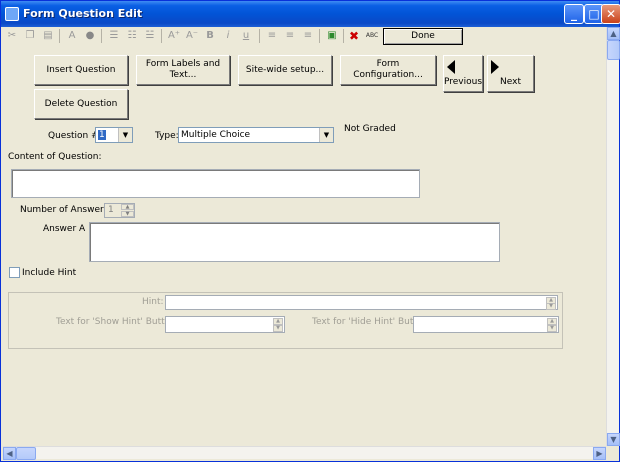  I want to click on minimize-button: _, so click(574, 14).